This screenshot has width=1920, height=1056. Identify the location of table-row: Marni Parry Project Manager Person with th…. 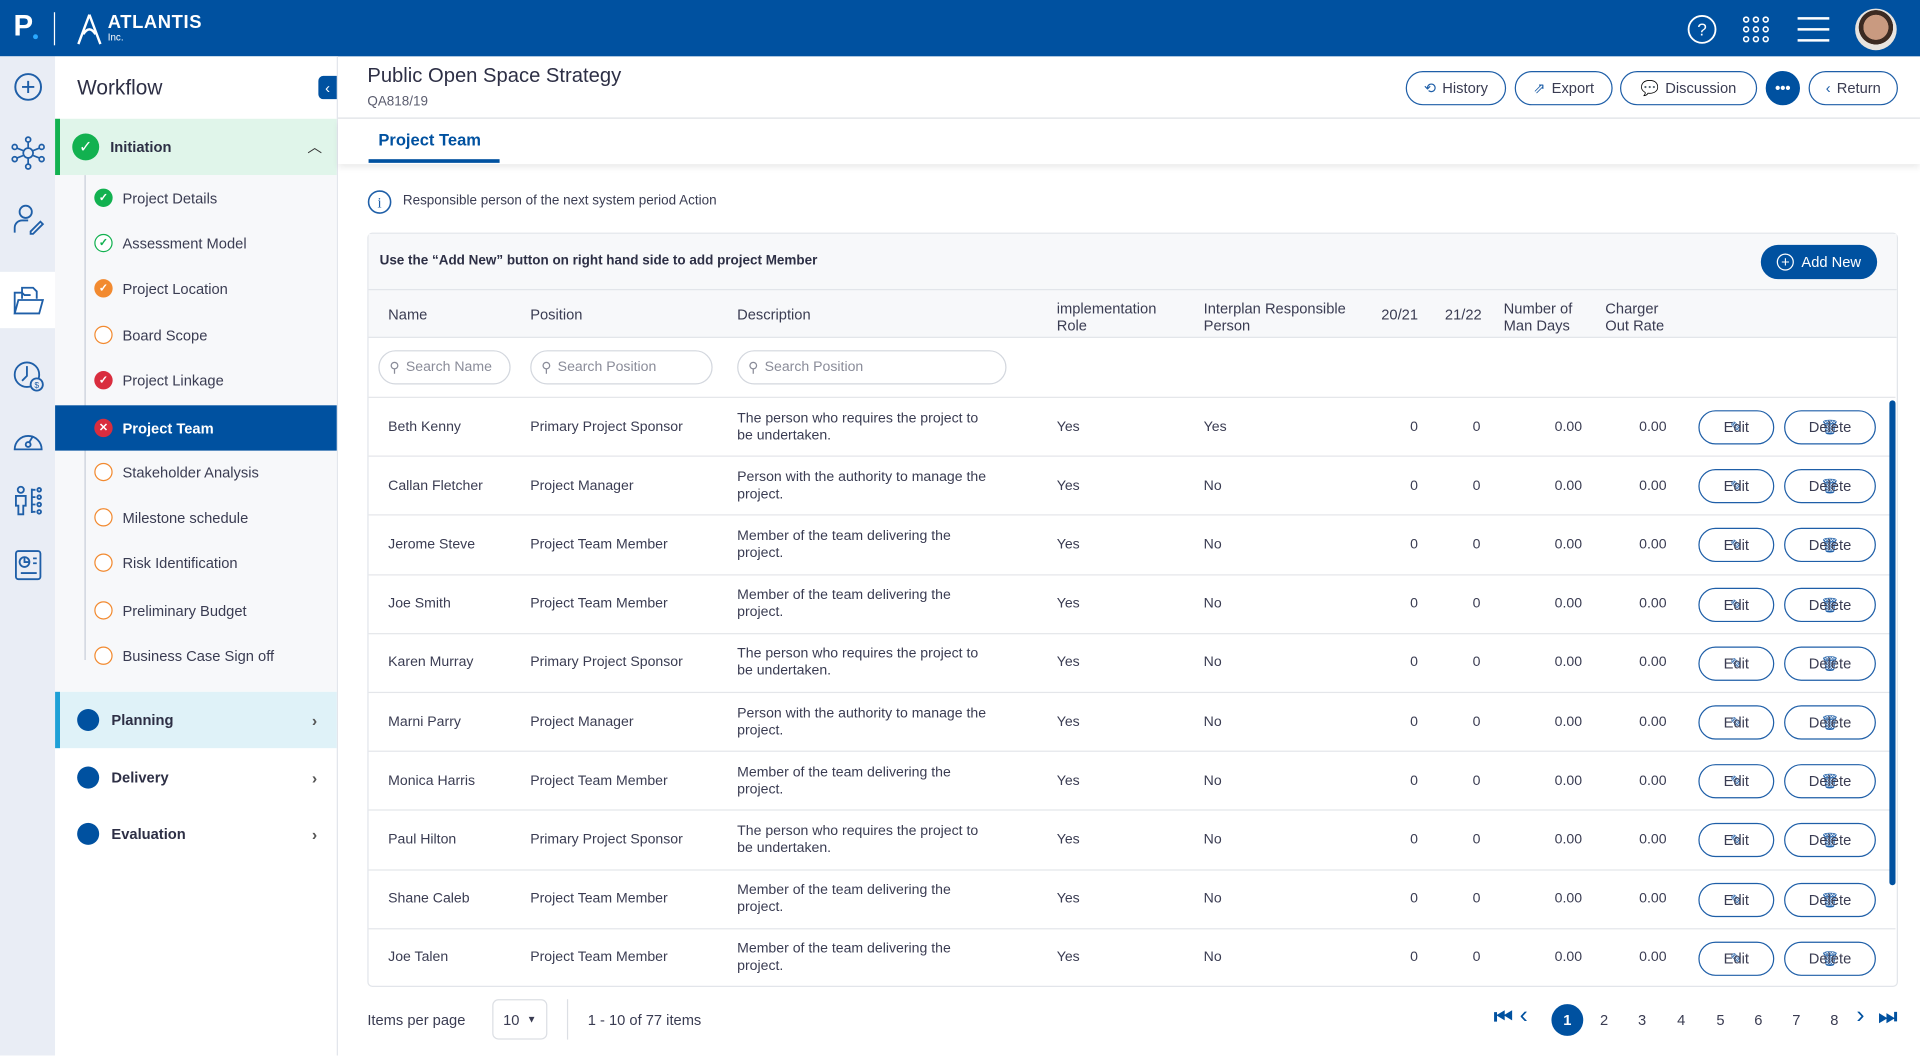
(1132, 721).